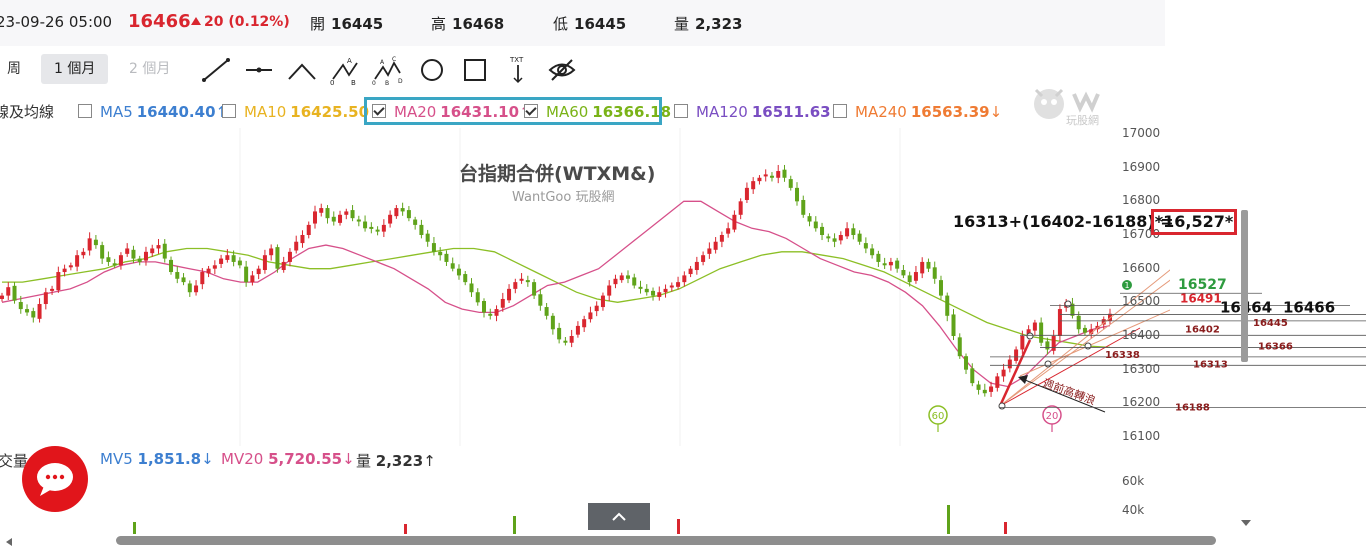 The height and width of the screenshot is (547, 1366). Describe the element at coordinates (149, 69) in the screenshot. I see `tab-2-month: 2 個月` at that location.